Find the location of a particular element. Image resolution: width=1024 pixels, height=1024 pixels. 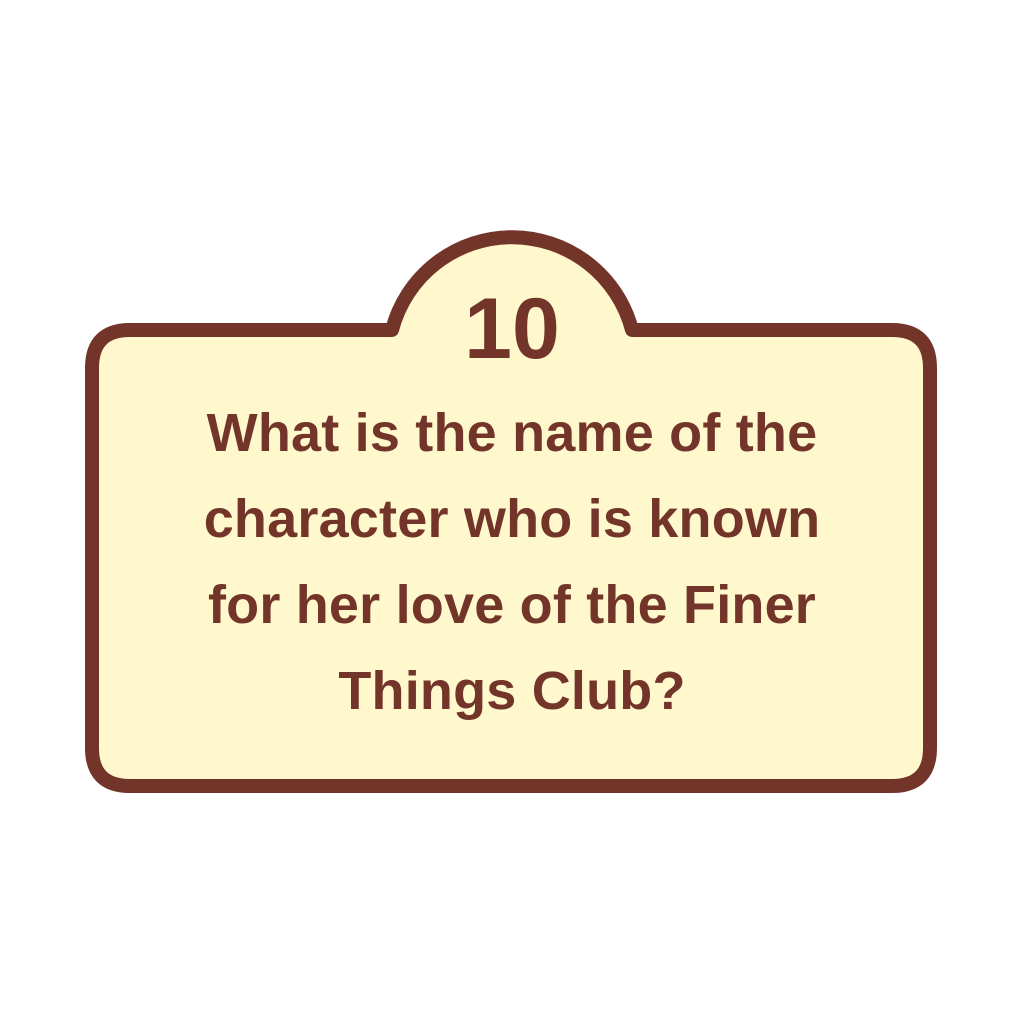

question-line-3: for her love of the Finer is located at coordinates (512, 605).